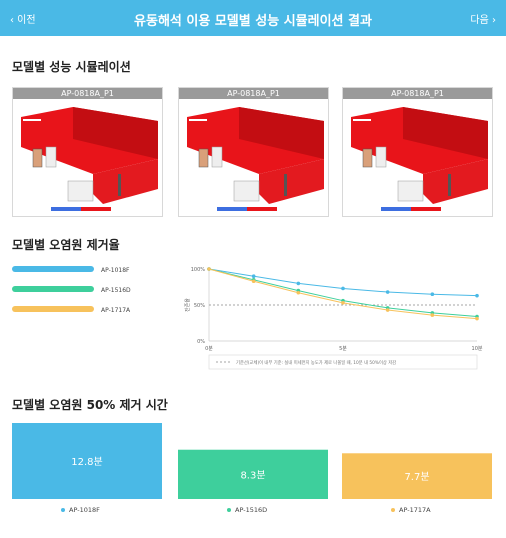 This screenshot has width=506, height=538. What do you see at coordinates (415, 510) in the screenshot?
I see `bar-category-label: AP-1717A` at bounding box center [415, 510].